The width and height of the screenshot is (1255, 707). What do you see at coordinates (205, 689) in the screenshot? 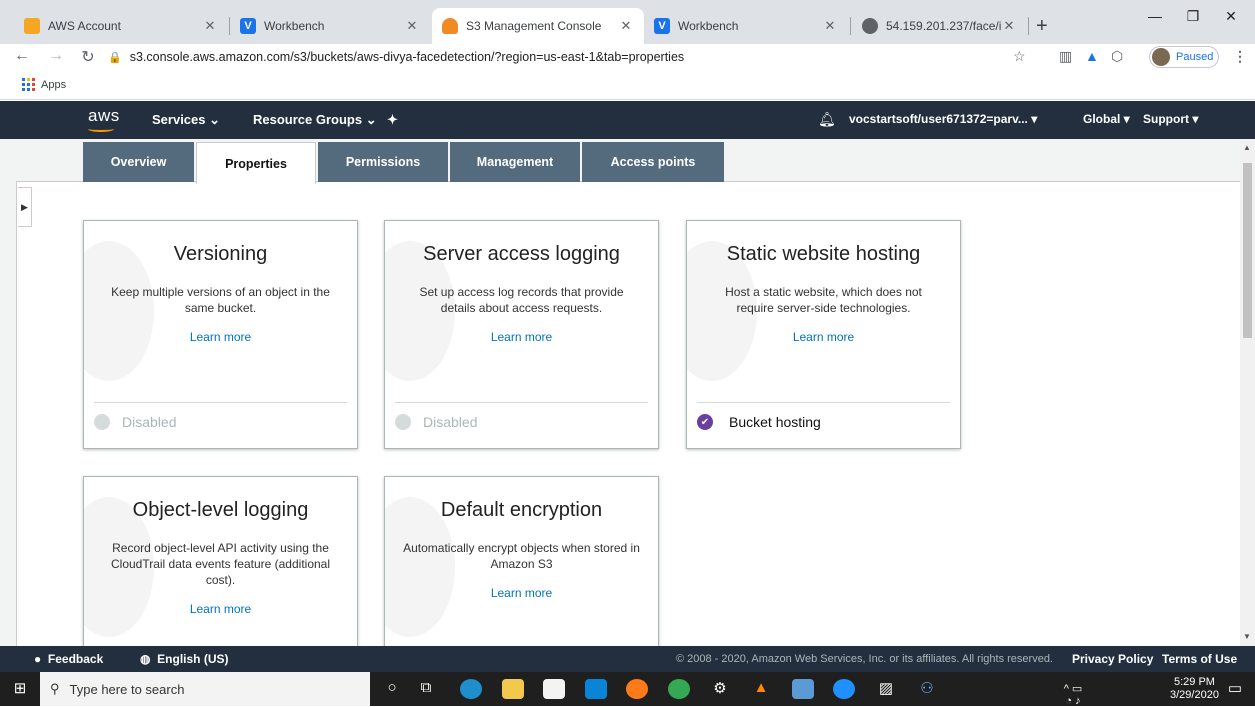
I see `taskbar-search-input: ⚲ Type here to search` at bounding box center [205, 689].